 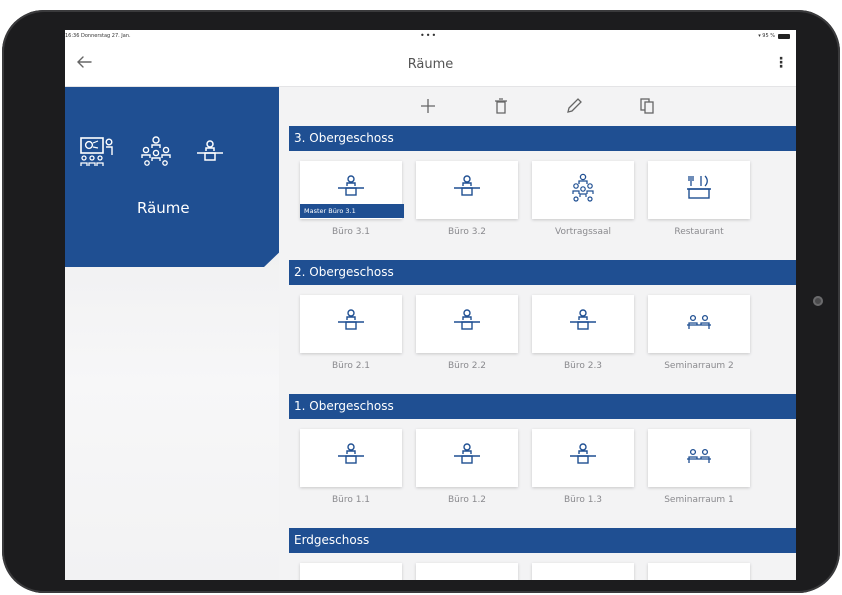 I want to click on copy-icon, so click(x=647, y=106).